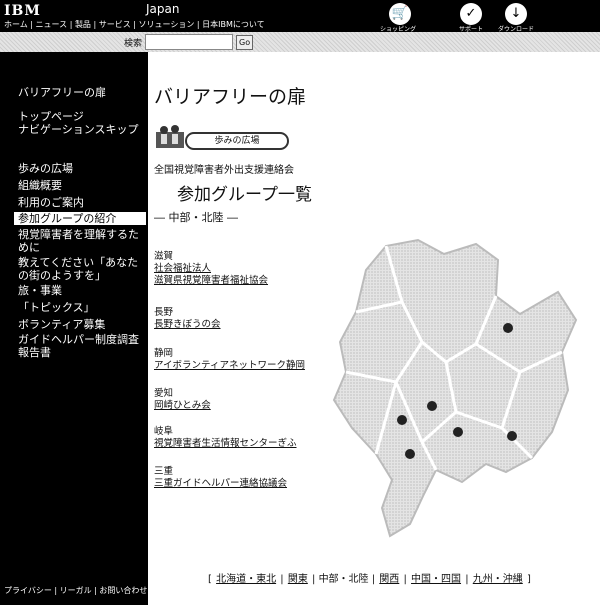  Describe the element at coordinates (189, 42) in the screenshot. I see `search-input` at that location.